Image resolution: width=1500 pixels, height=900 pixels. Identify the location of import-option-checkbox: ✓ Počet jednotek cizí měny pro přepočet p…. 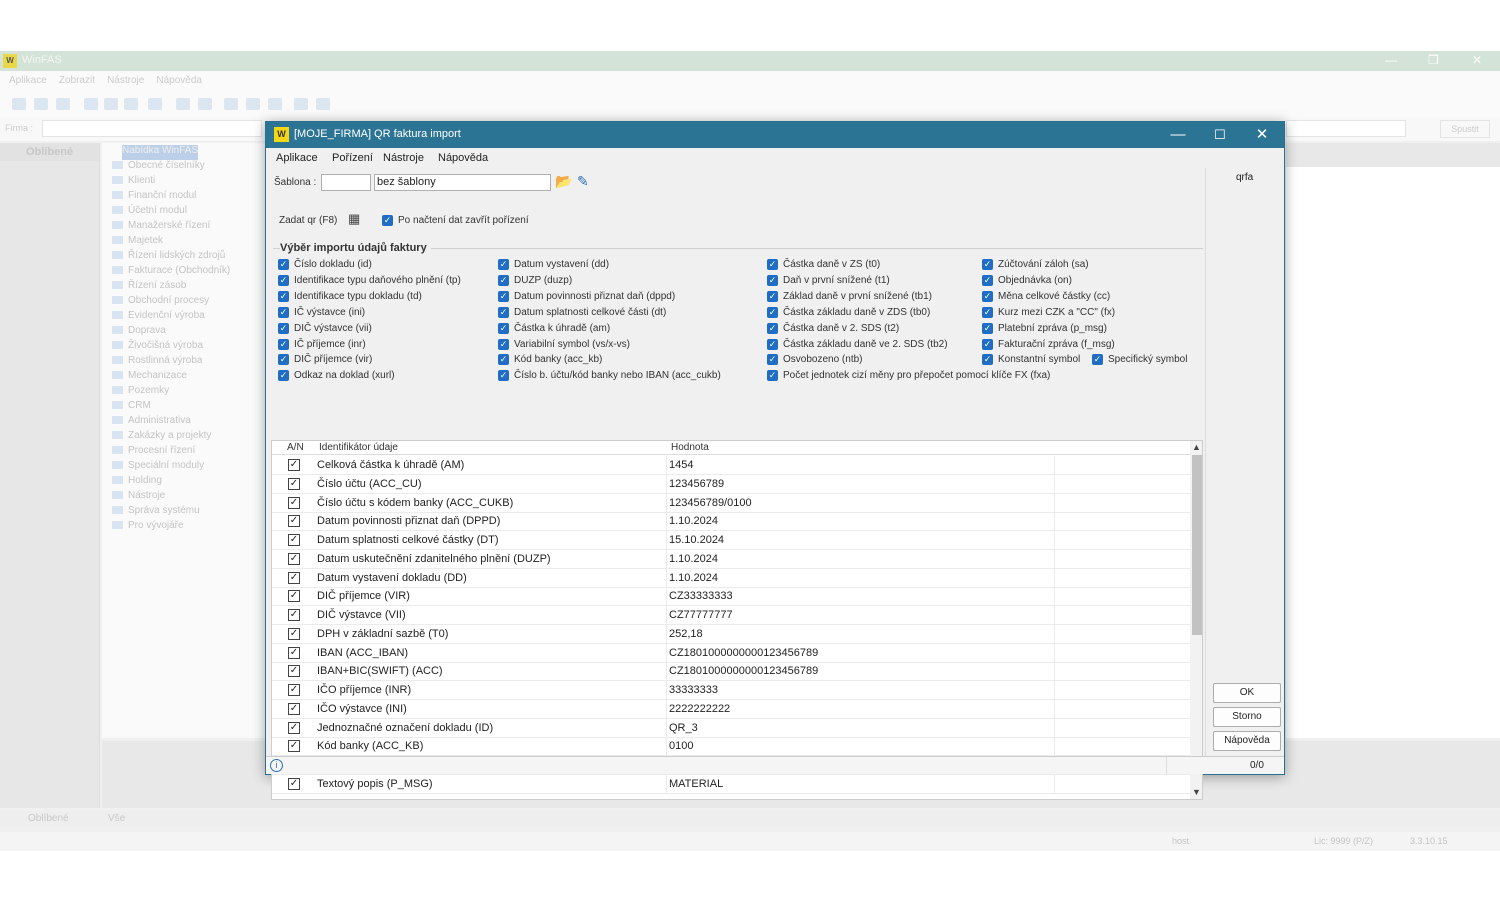
(908, 375).